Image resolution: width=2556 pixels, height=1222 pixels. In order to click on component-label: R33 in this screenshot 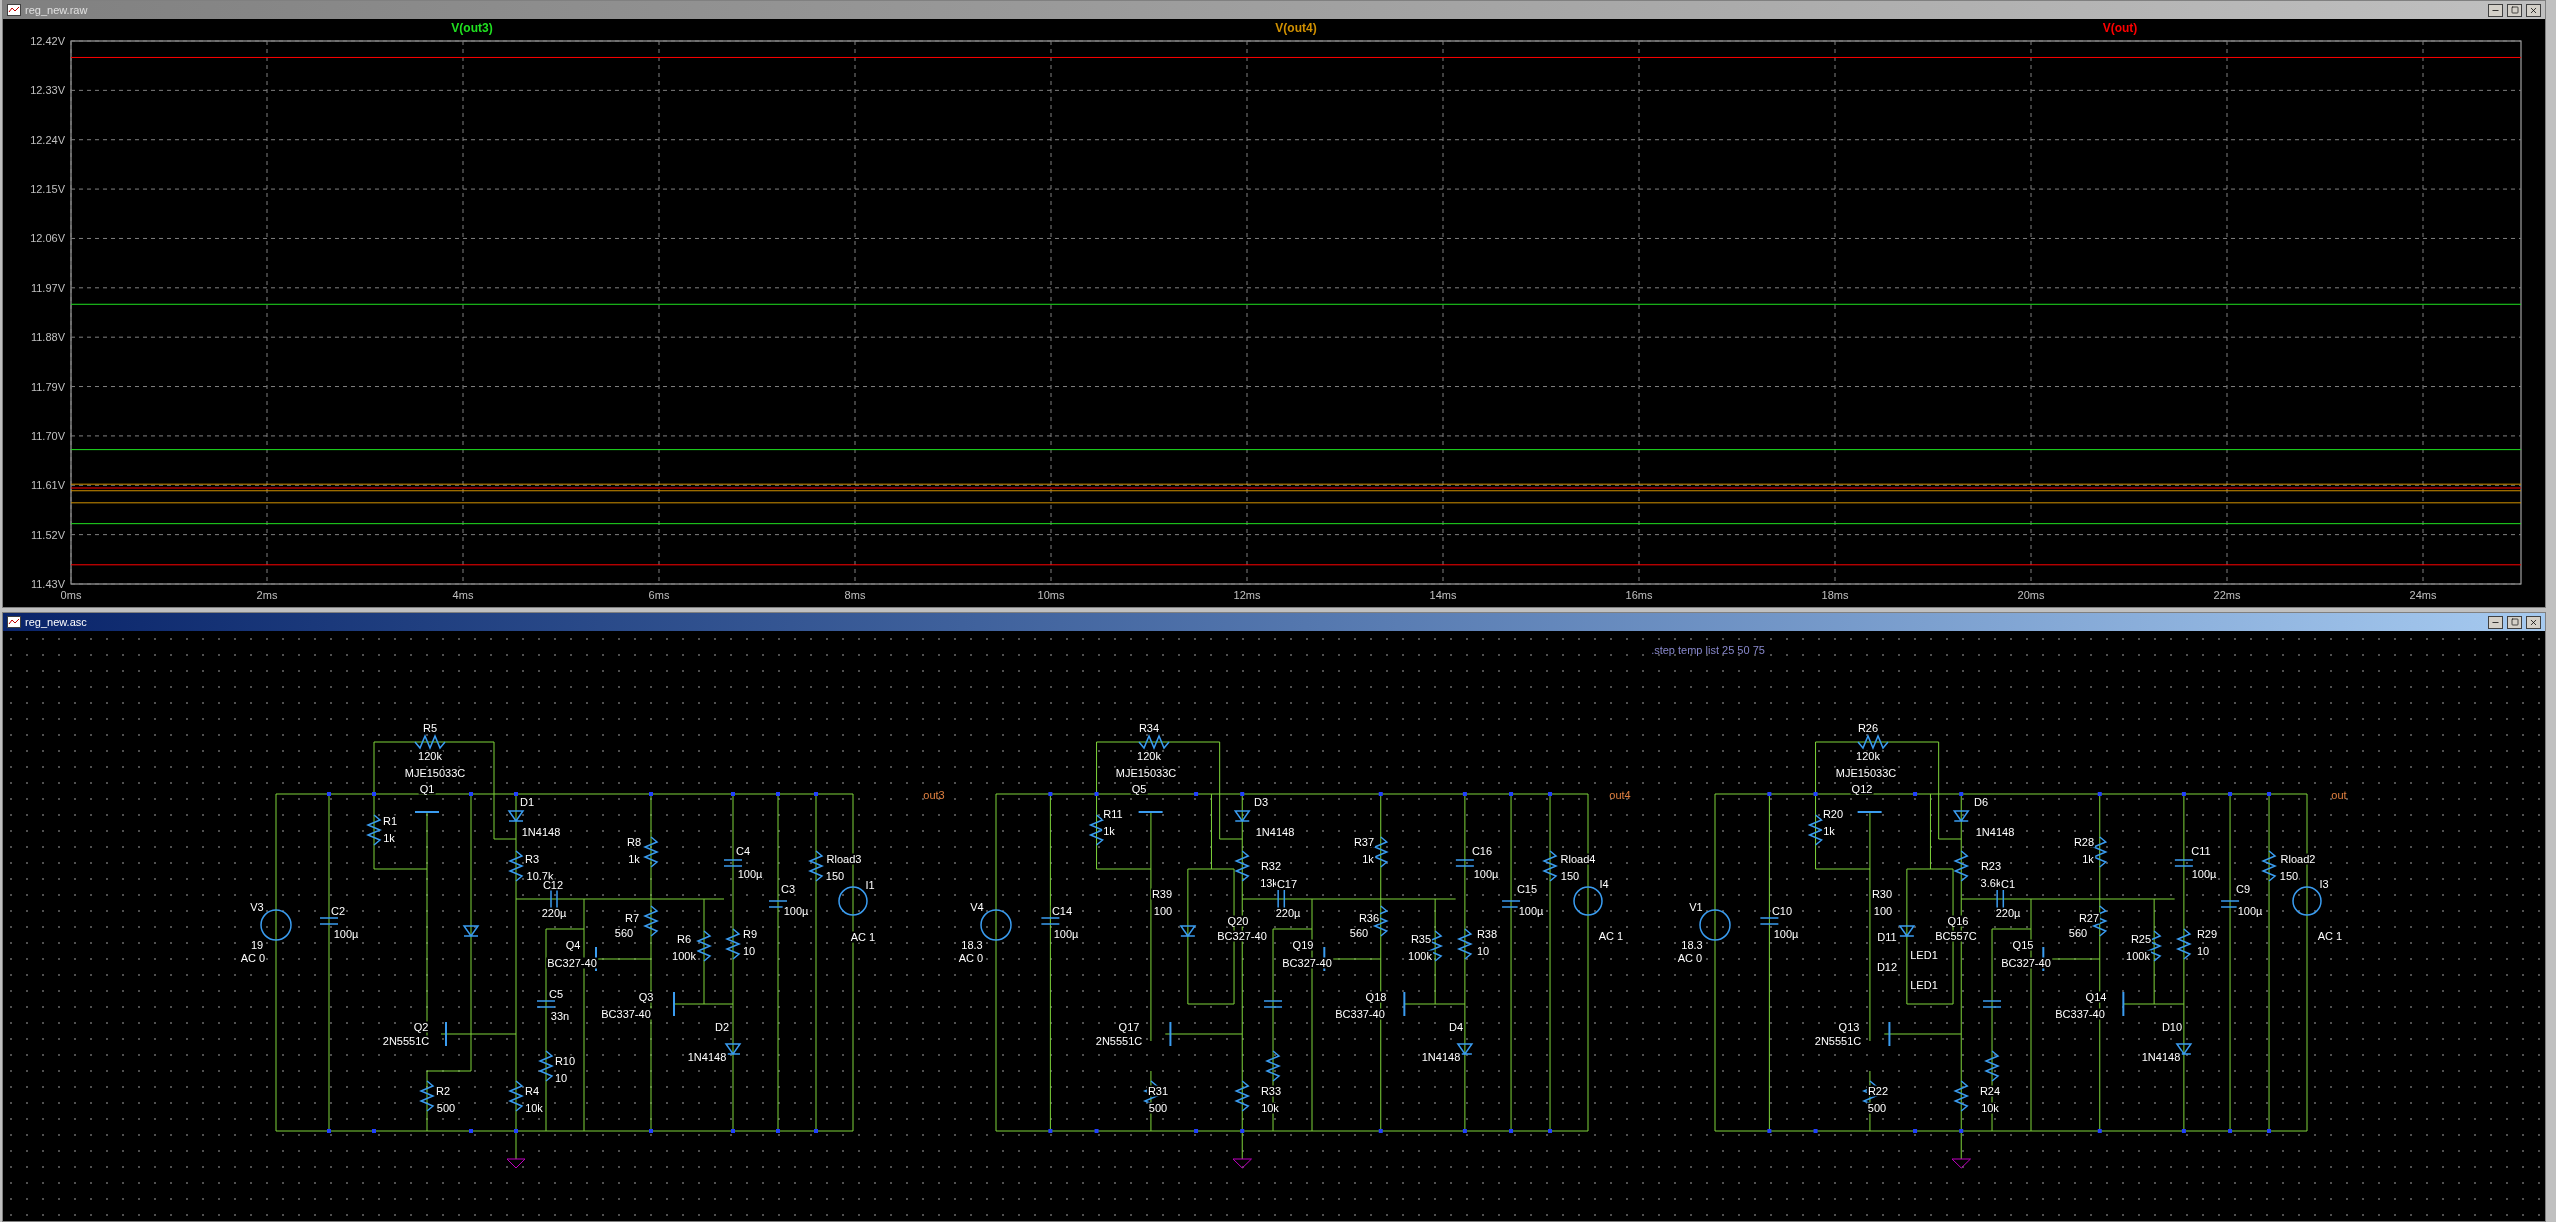, I will do `click(1271, 1091)`.